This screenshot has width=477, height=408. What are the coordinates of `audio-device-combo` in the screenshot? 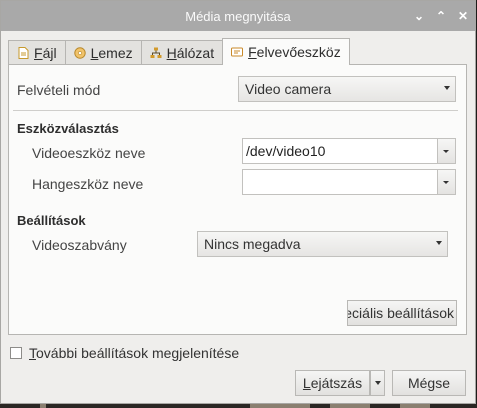 It's located at (349, 182).